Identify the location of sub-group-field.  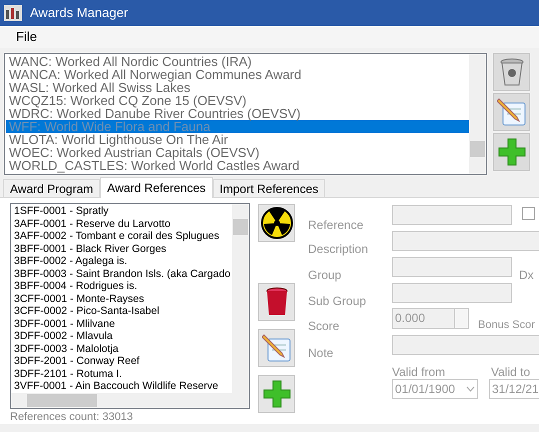
(452, 293).